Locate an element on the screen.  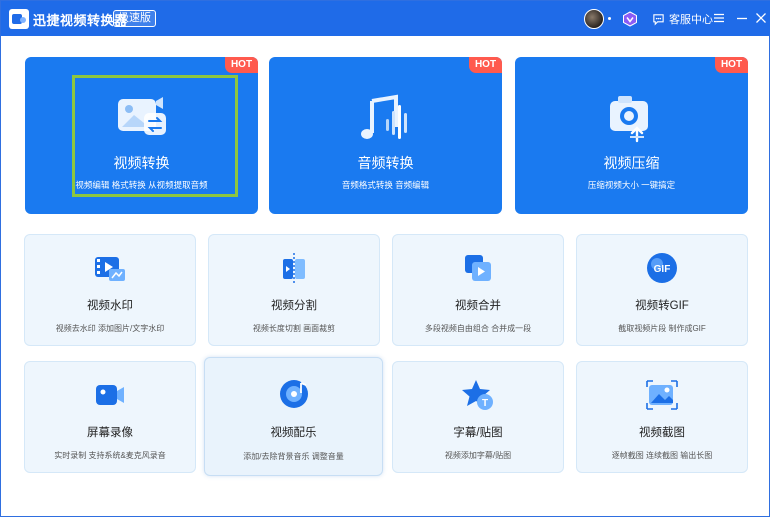
tool-subtitle: 视频去水印 添加图片/文字水印 is located at coordinates (110, 328).